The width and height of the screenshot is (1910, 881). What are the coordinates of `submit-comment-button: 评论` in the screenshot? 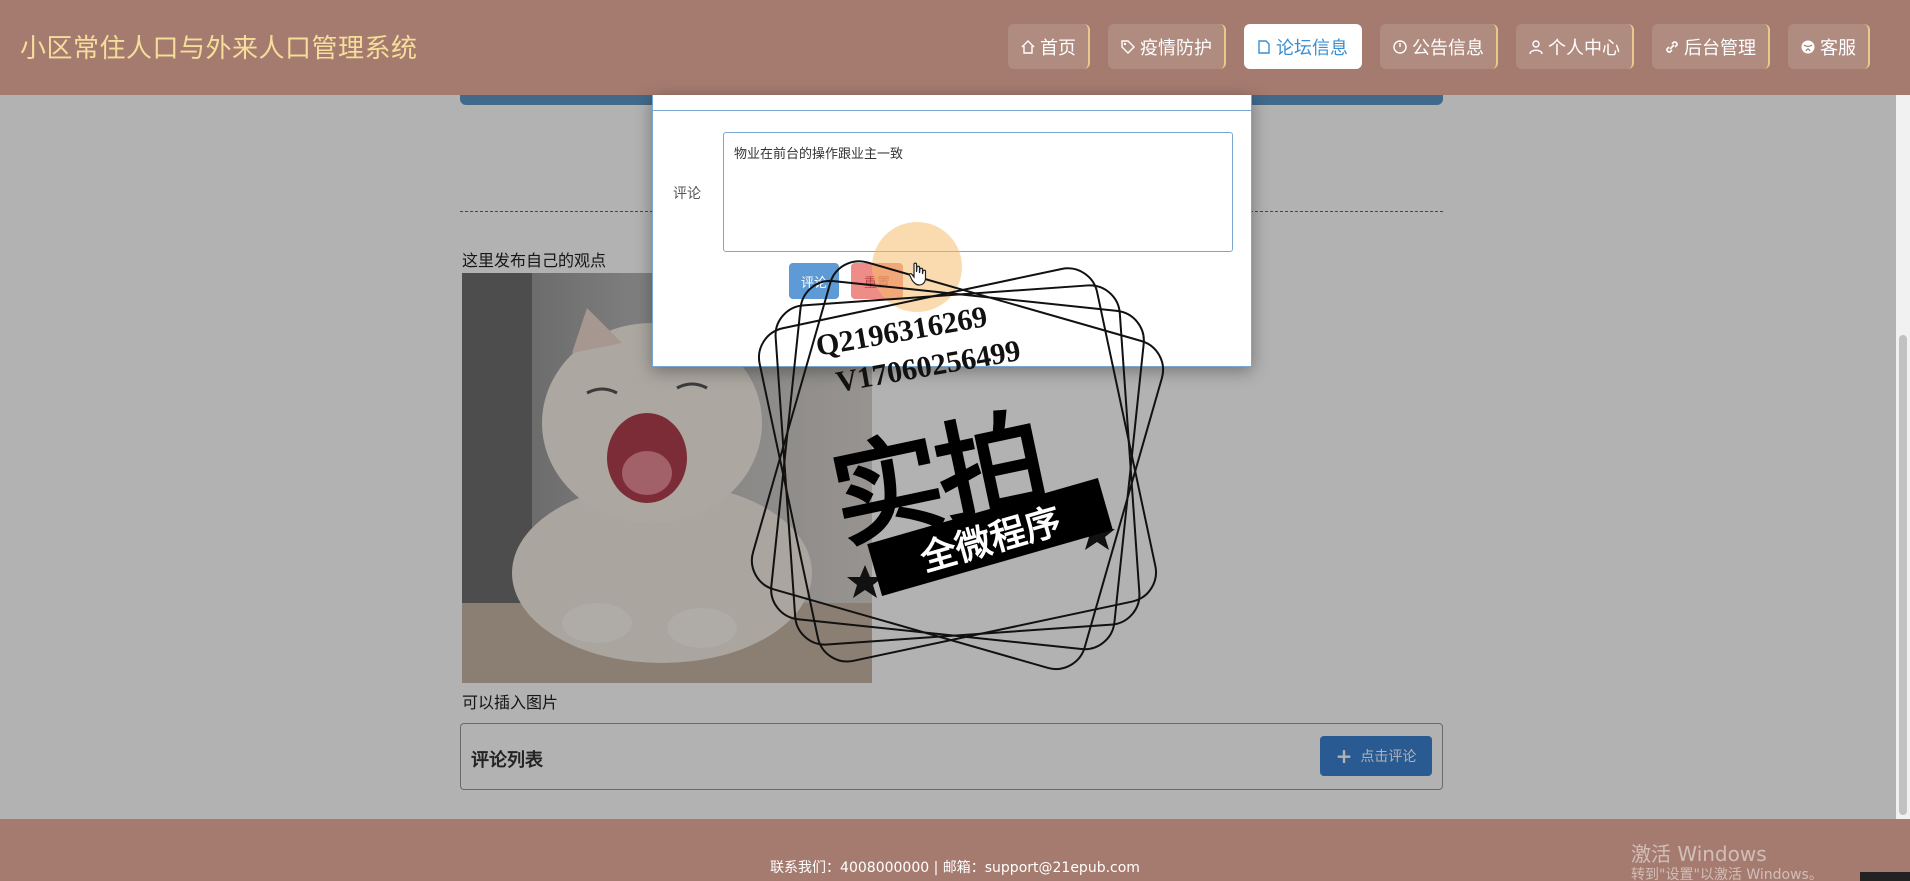 It's located at (814, 281).